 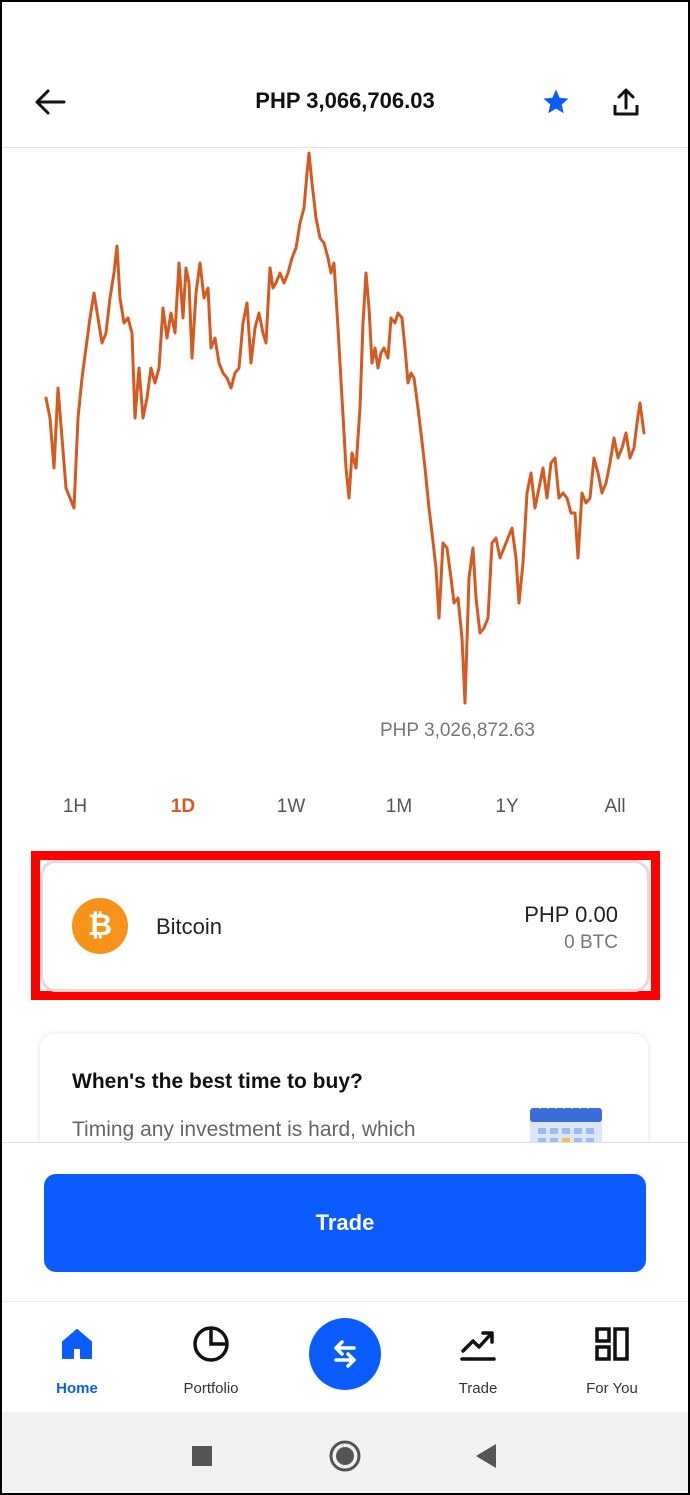 I want to click on time-range-tabs: 1H 1D 1W 1M 1Y All, so click(x=345, y=807).